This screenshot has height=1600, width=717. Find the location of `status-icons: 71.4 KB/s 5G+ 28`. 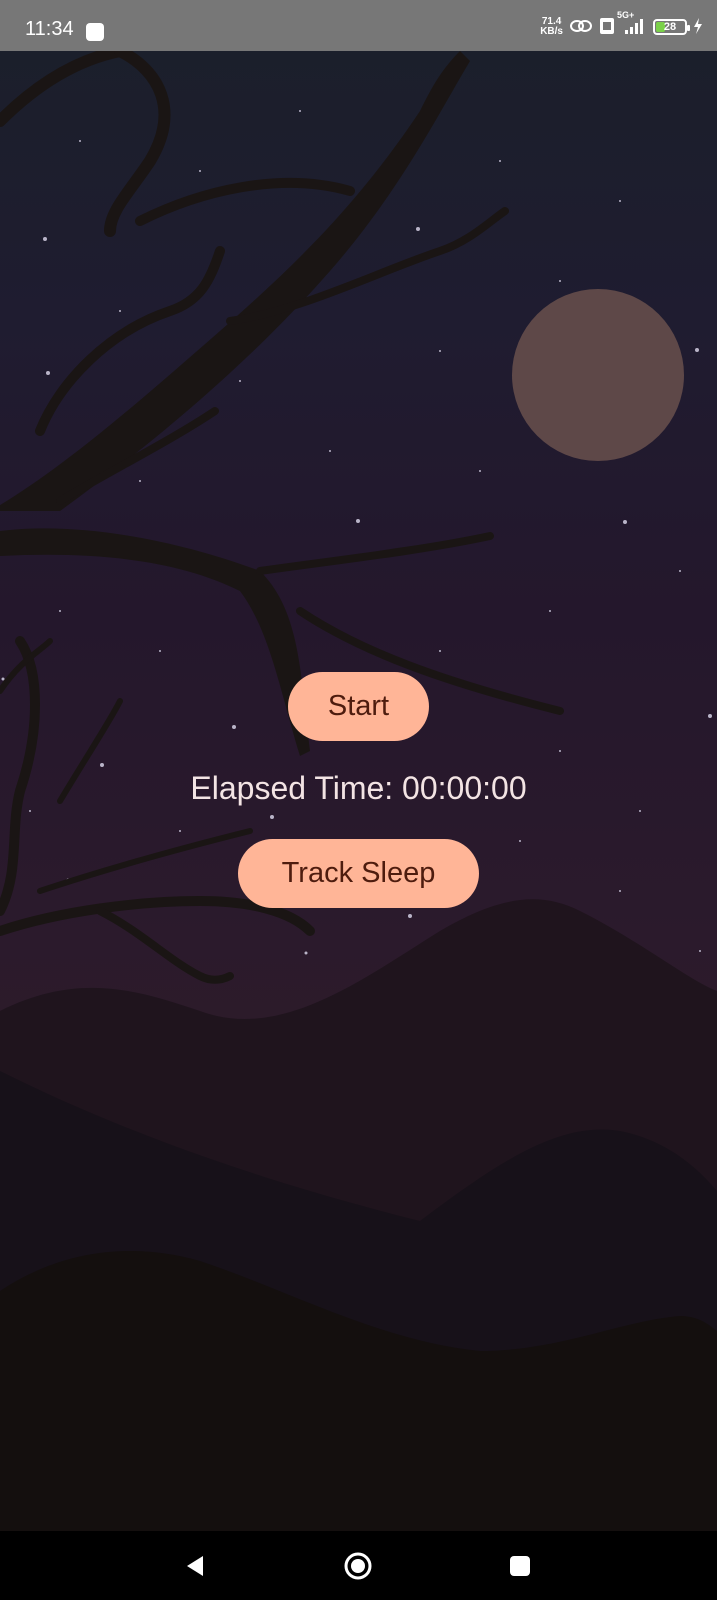

status-icons: 71.4 KB/s 5G+ 28 is located at coordinates (621, 24).